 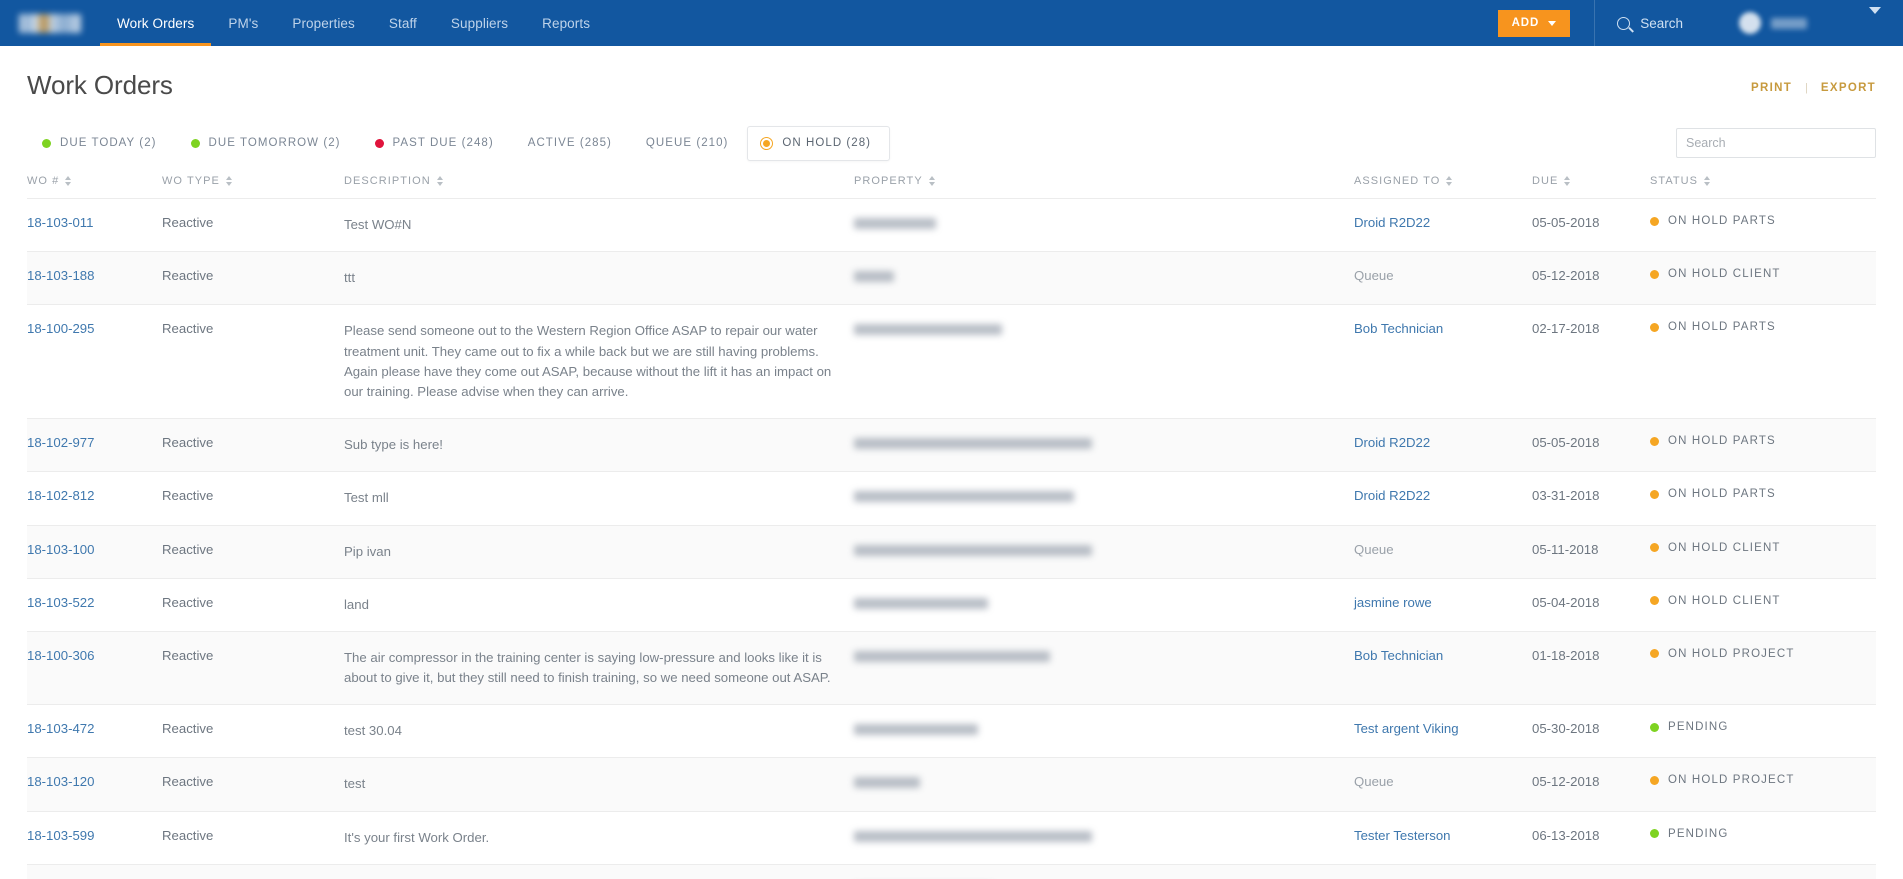 I want to click on filter-tab-queue: QUEUE (210), so click(x=689, y=143).